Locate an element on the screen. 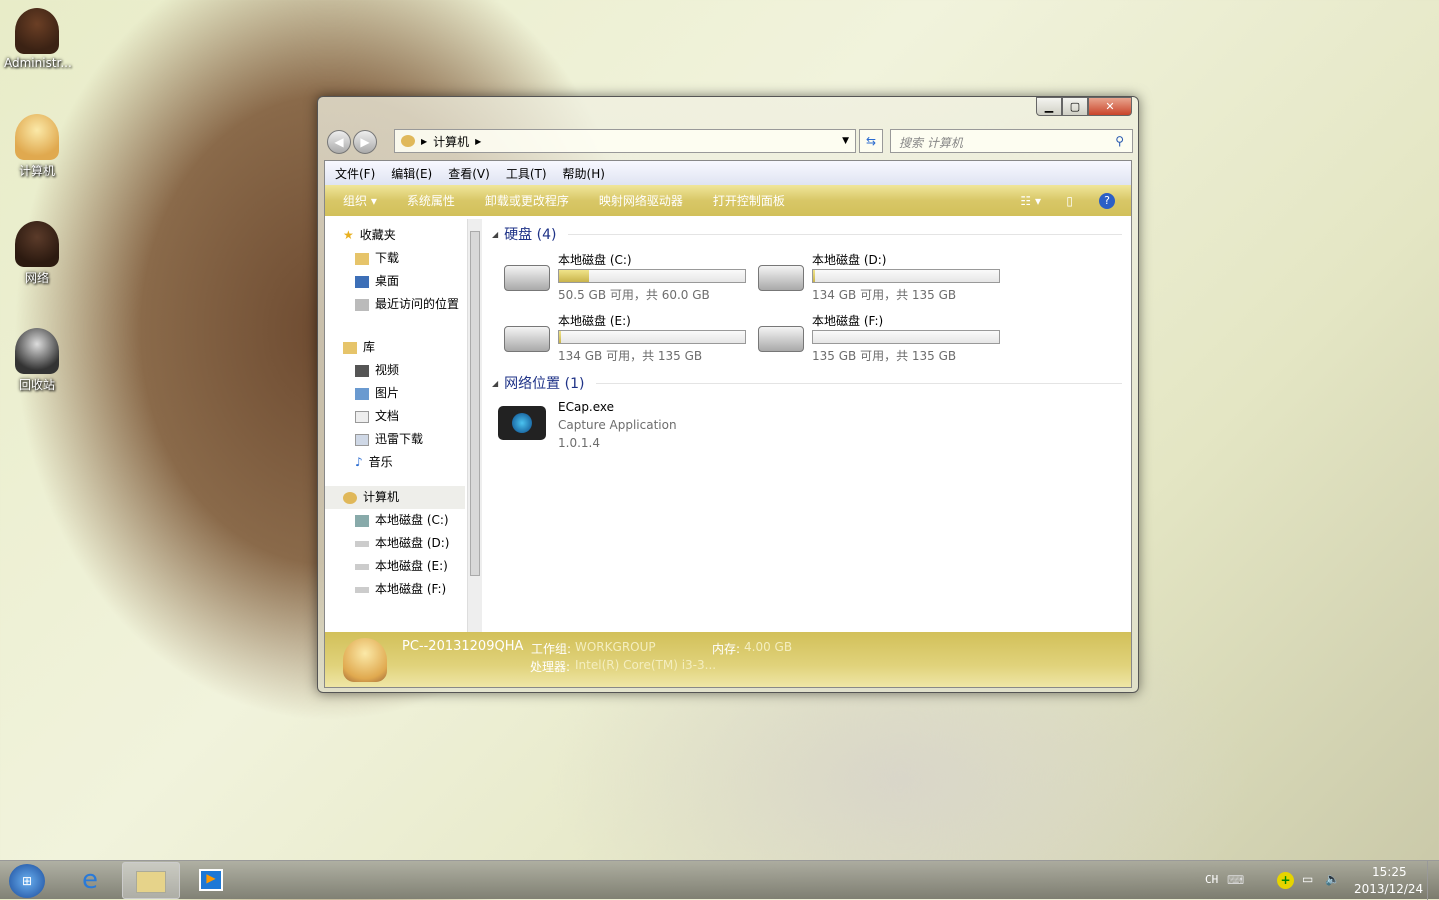 The width and height of the screenshot is (1439, 900). internet-explorer-icon: e is located at coordinates (90, 880).